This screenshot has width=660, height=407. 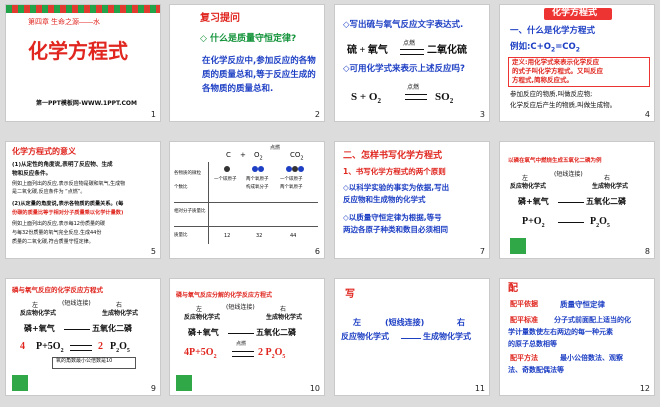 I want to click on slide-title: 配, so click(x=513, y=288).